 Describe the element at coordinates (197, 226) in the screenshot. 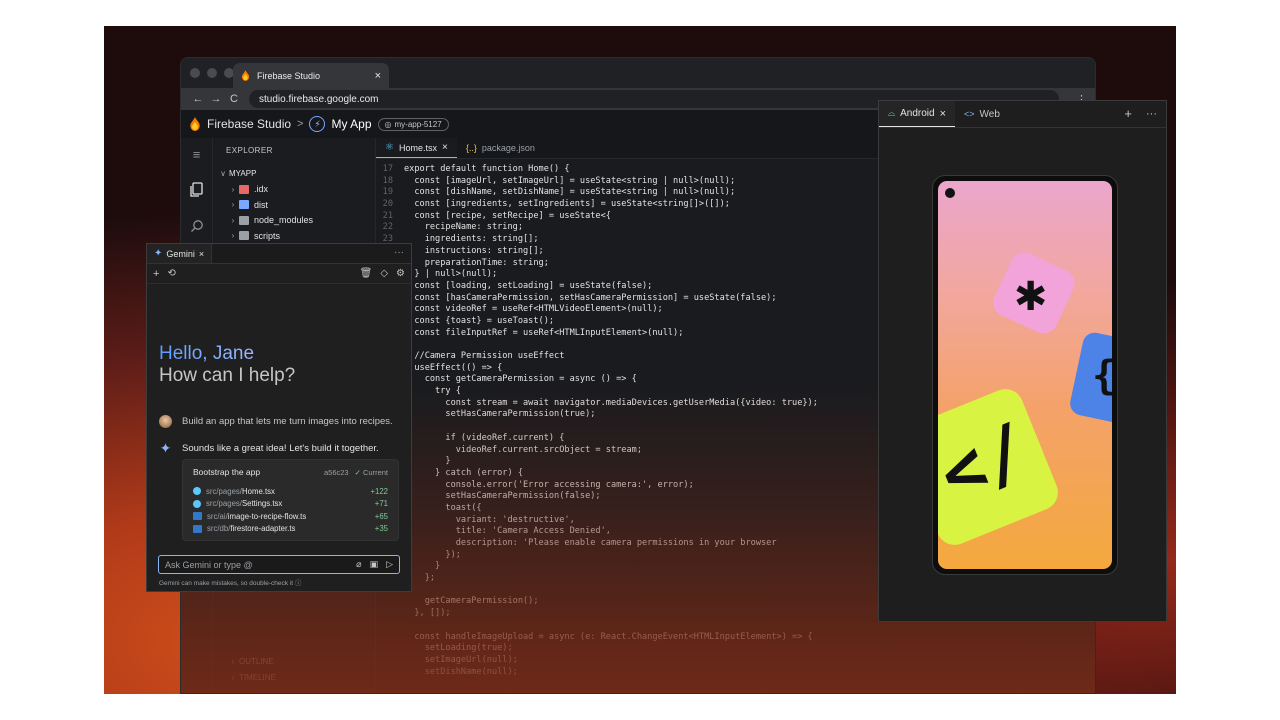

I see `search-icon` at that location.